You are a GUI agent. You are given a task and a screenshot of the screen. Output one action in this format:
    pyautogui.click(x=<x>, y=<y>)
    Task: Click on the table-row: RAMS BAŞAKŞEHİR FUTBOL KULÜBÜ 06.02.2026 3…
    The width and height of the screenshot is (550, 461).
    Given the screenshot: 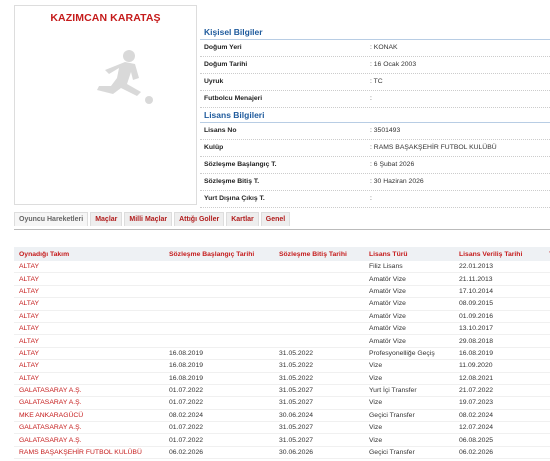 What is the action you would take?
    pyautogui.click(x=282, y=453)
    